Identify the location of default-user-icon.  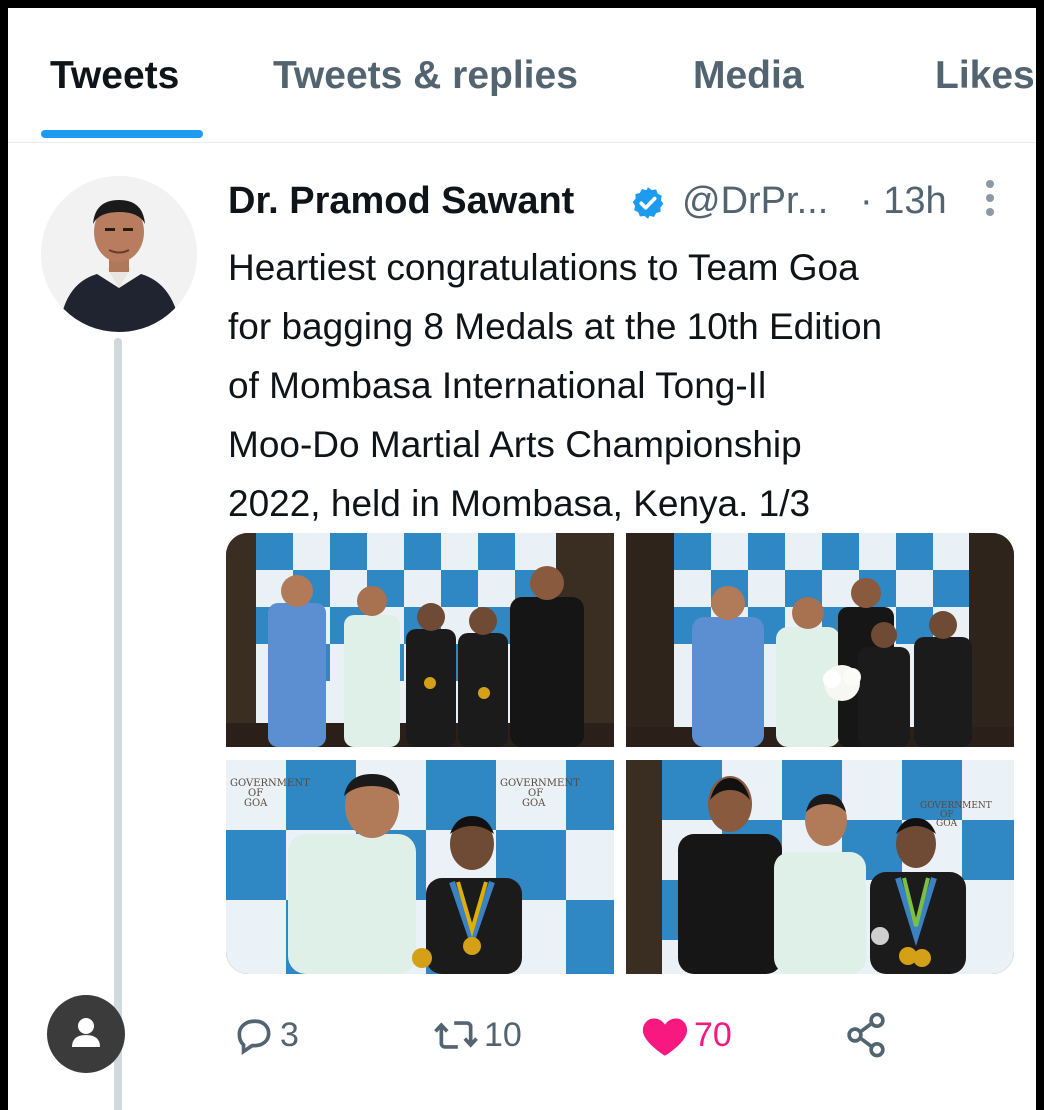
(86, 1032).